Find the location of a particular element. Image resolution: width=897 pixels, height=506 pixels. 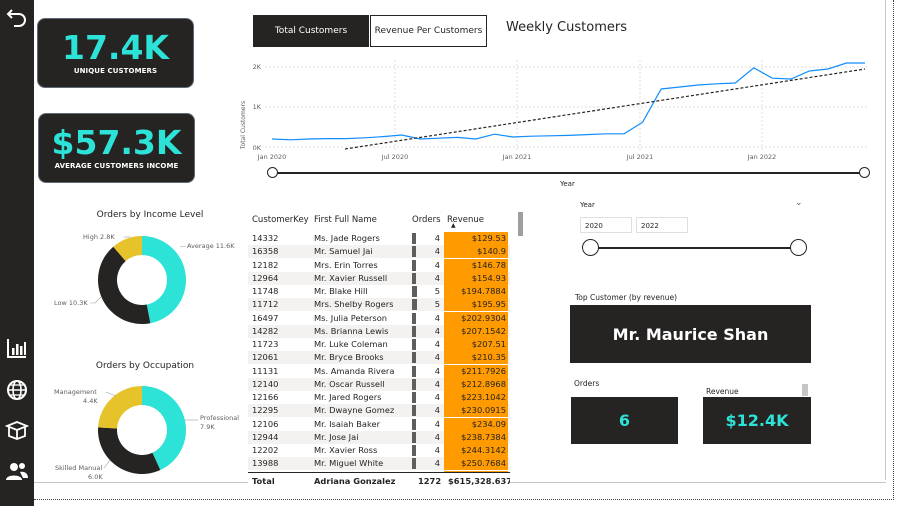

x-slider-handle-left is located at coordinates (272, 172).